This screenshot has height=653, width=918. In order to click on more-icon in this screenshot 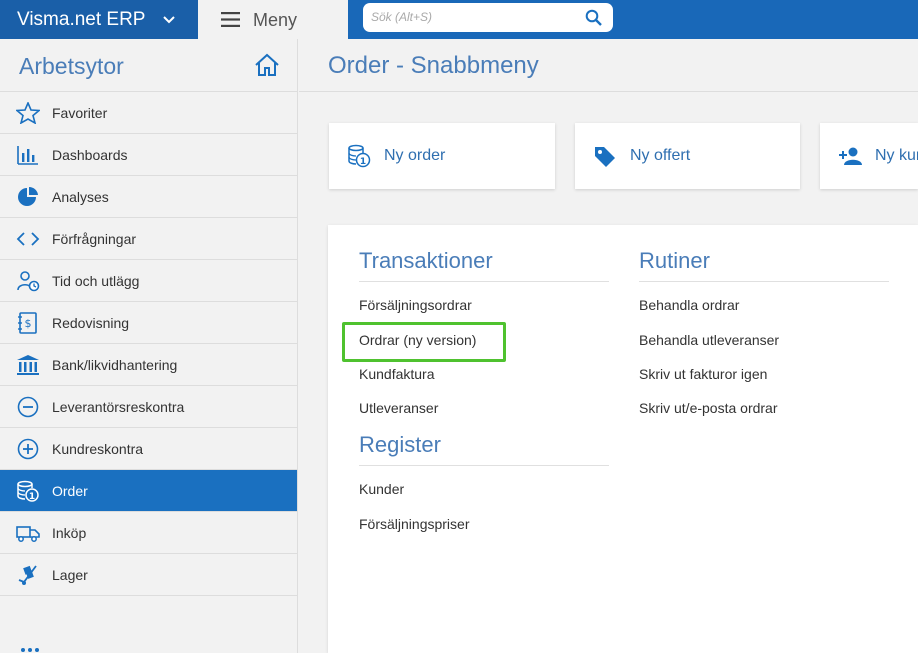, I will do `click(30, 650)`.